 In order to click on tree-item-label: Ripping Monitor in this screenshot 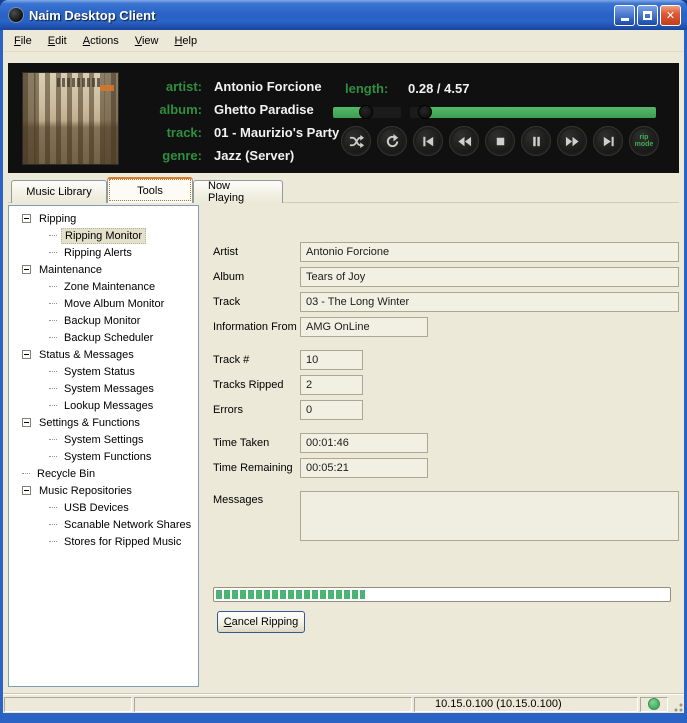, I will do `click(104, 235)`.